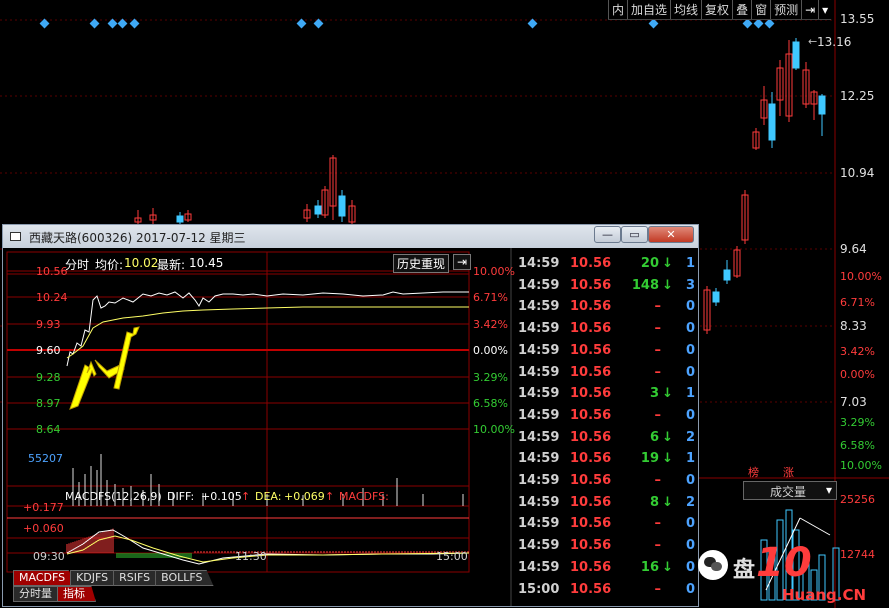 This screenshot has width=889, height=608. Describe the element at coordinates (857, 173) in the screenshot. I see `price-axis-label: 10.94` at that location.